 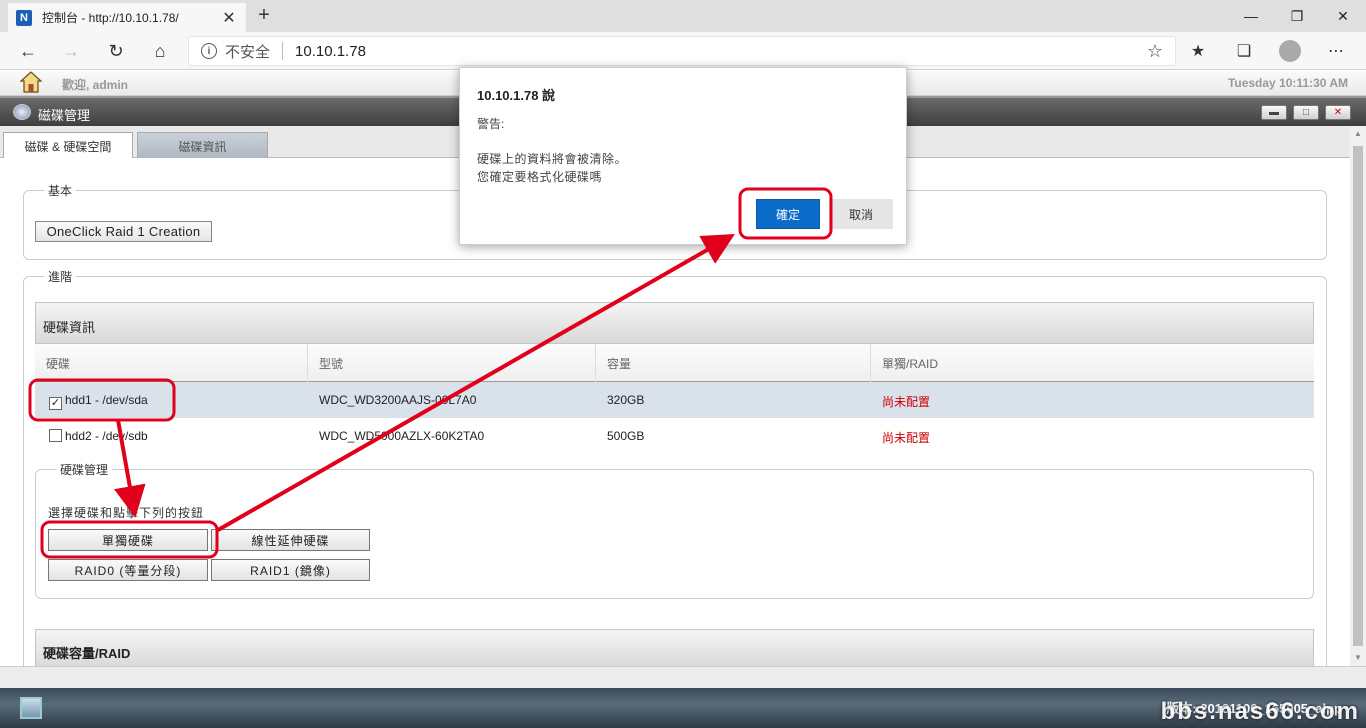 I want to click on oneclick-raid1-button: OneClick Raid 1 Creation, so click(x=123, y=231).